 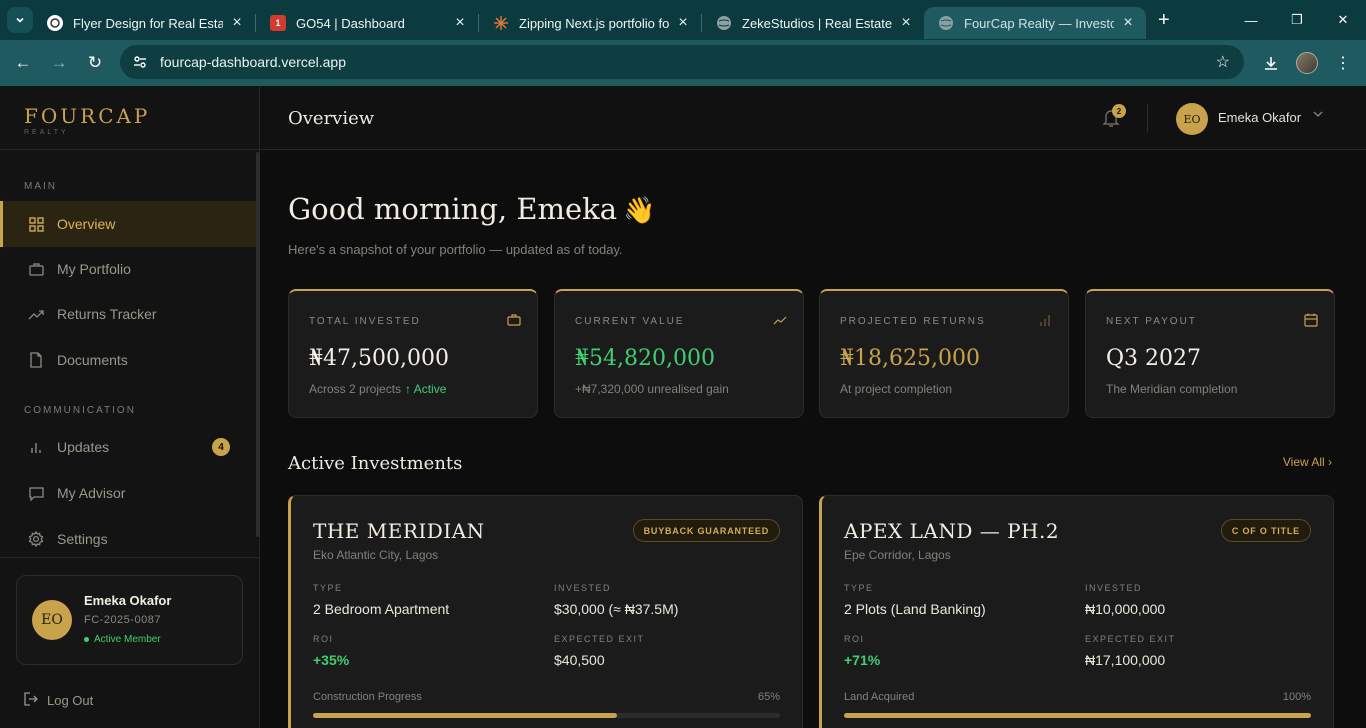 I want to click on stat-label: TOTAL INVESTED, so click(x=365, y=321).